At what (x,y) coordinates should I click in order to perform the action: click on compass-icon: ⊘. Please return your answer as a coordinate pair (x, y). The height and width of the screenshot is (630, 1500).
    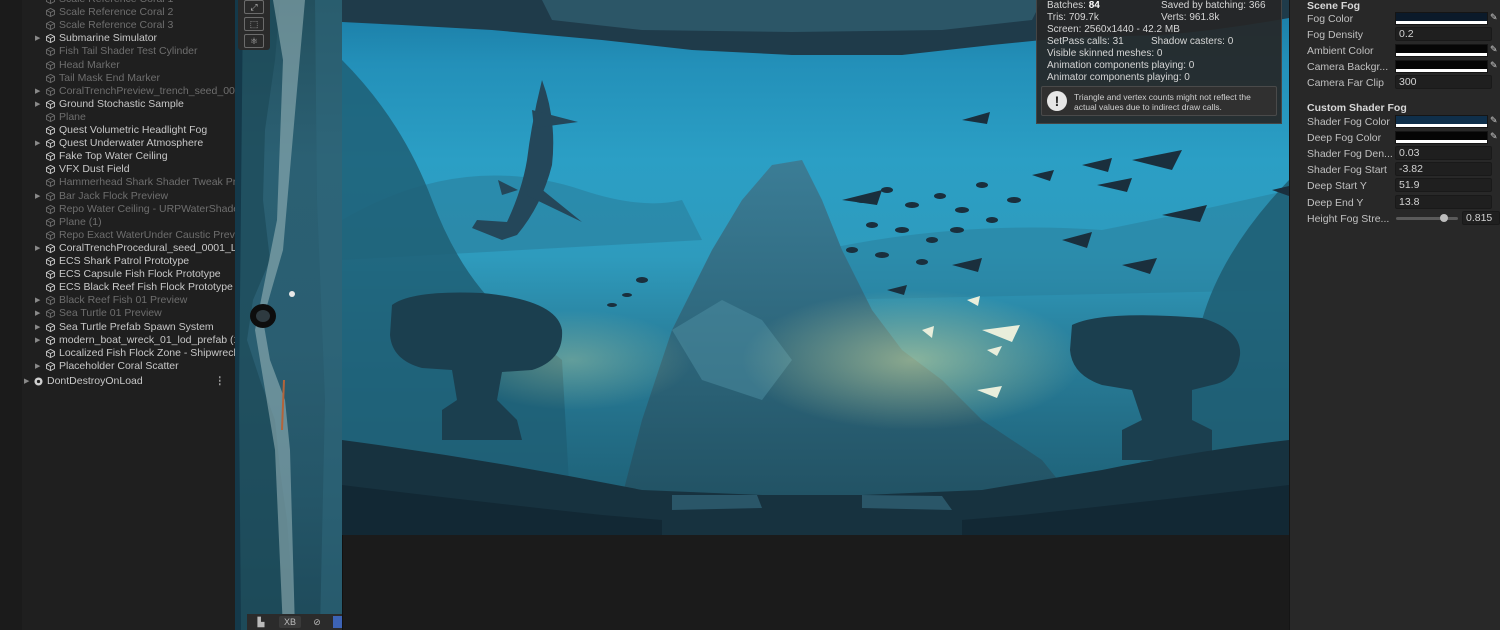
    Looking at the image, I should click on (317, 622).